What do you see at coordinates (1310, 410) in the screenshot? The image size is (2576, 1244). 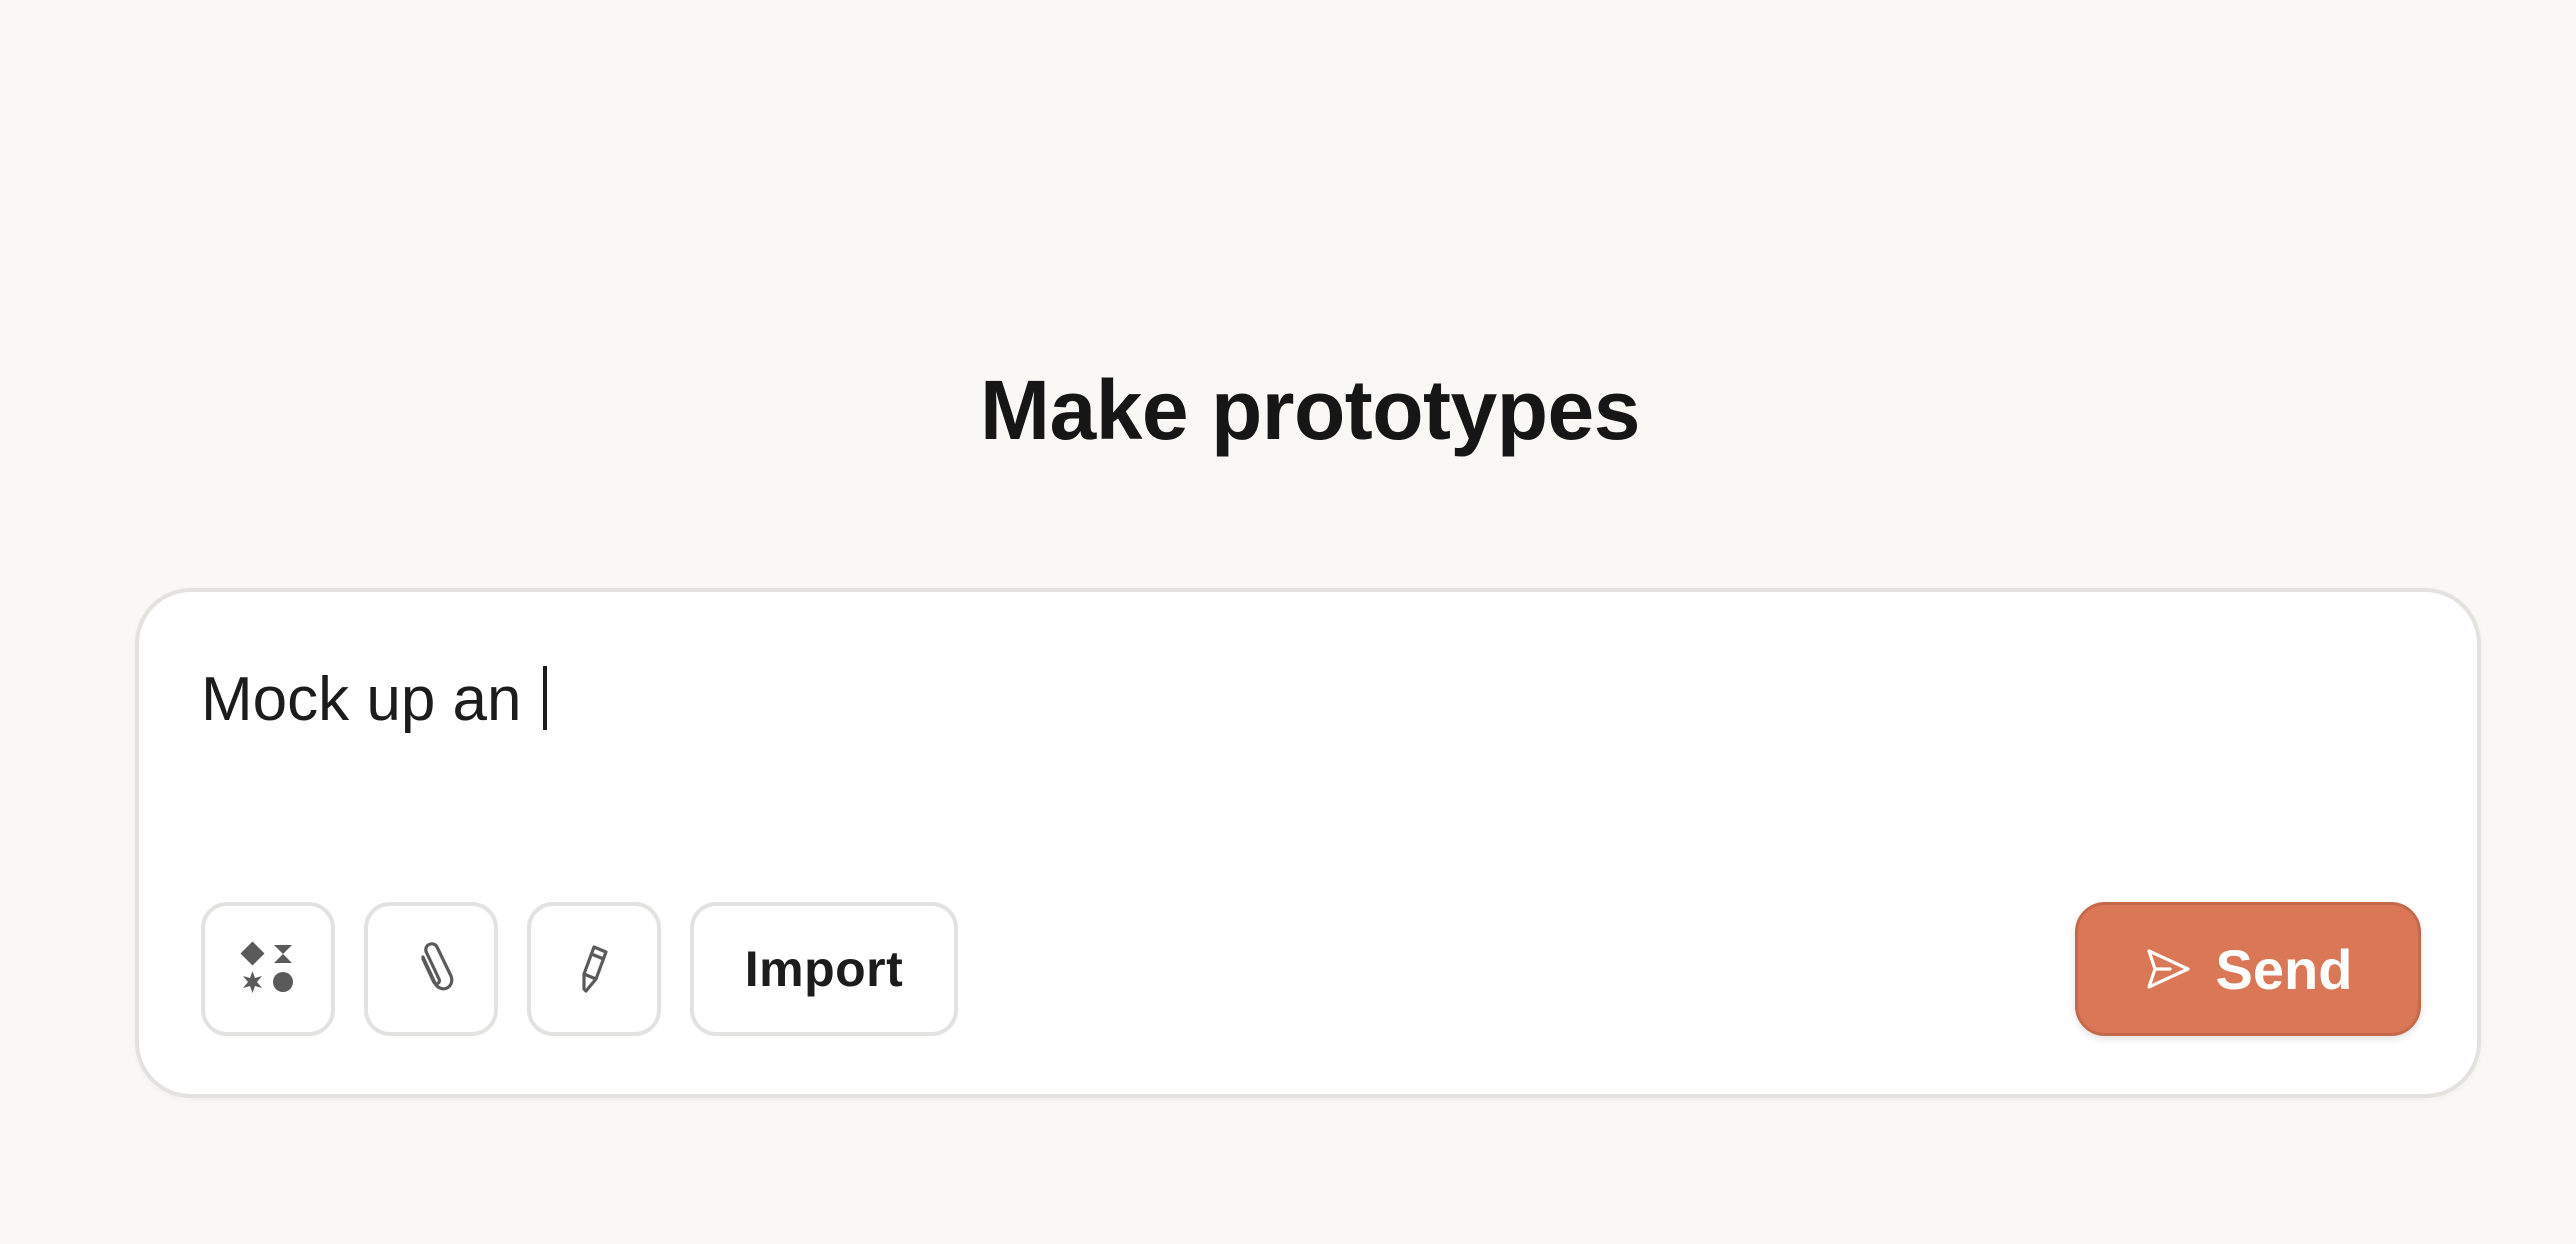 I see `page-title: Make prototypes` at bounding box center [1310, 410].